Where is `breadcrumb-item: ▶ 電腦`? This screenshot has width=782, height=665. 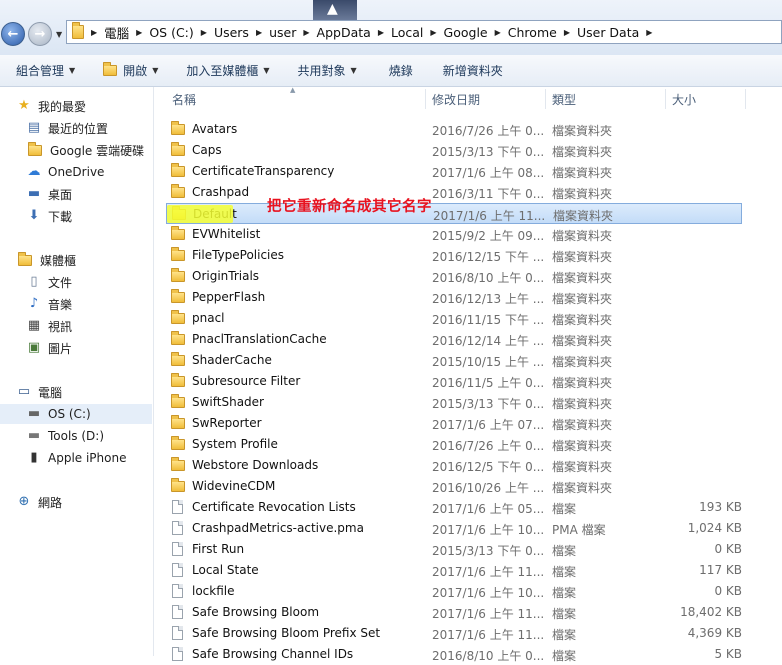 breadcrumb-item: ▶ 電腦 is located at coordinates (106, 32).